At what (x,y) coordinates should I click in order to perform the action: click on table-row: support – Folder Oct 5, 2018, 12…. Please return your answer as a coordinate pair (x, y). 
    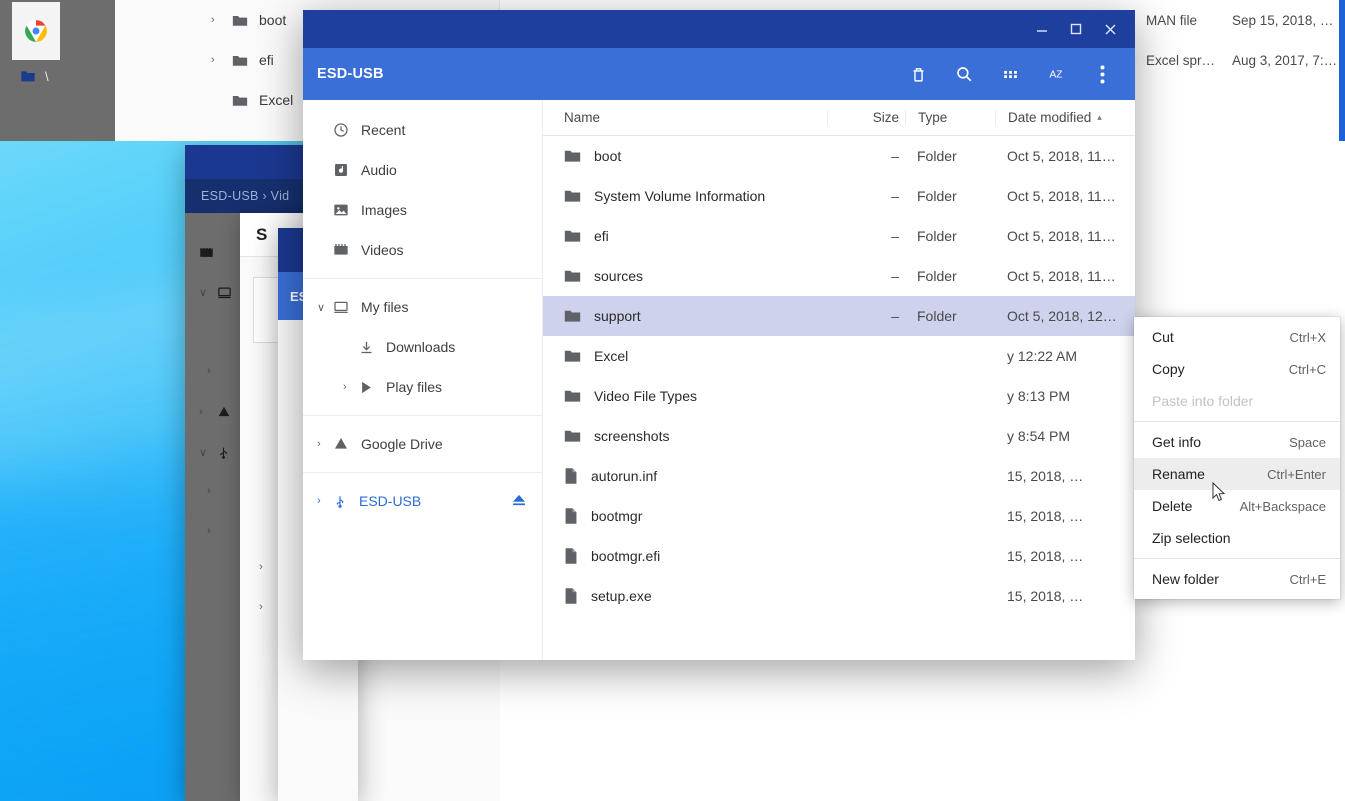
    Looking at the image, I should click on (839, 316).